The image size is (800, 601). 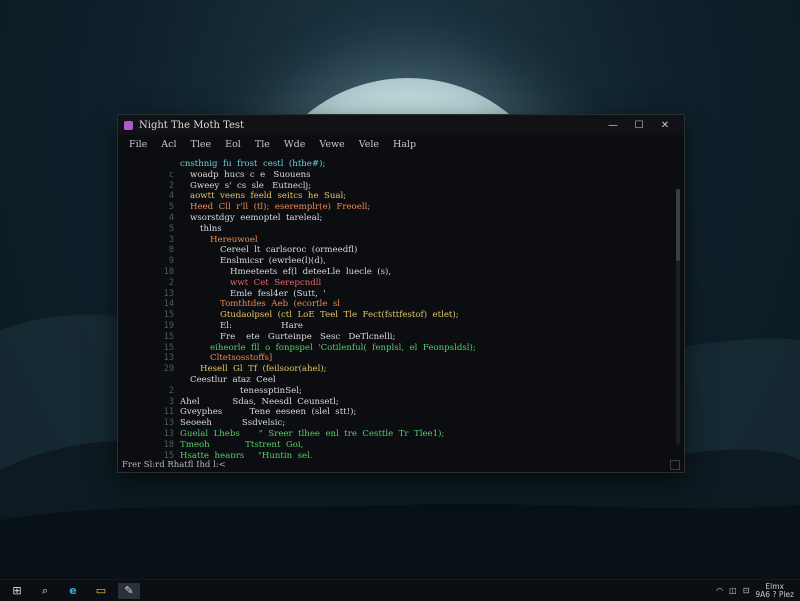 What do you see at coordinates (168, 412) in the screenshot?
I see `line-number: 11` at bounding box center [168, 412].